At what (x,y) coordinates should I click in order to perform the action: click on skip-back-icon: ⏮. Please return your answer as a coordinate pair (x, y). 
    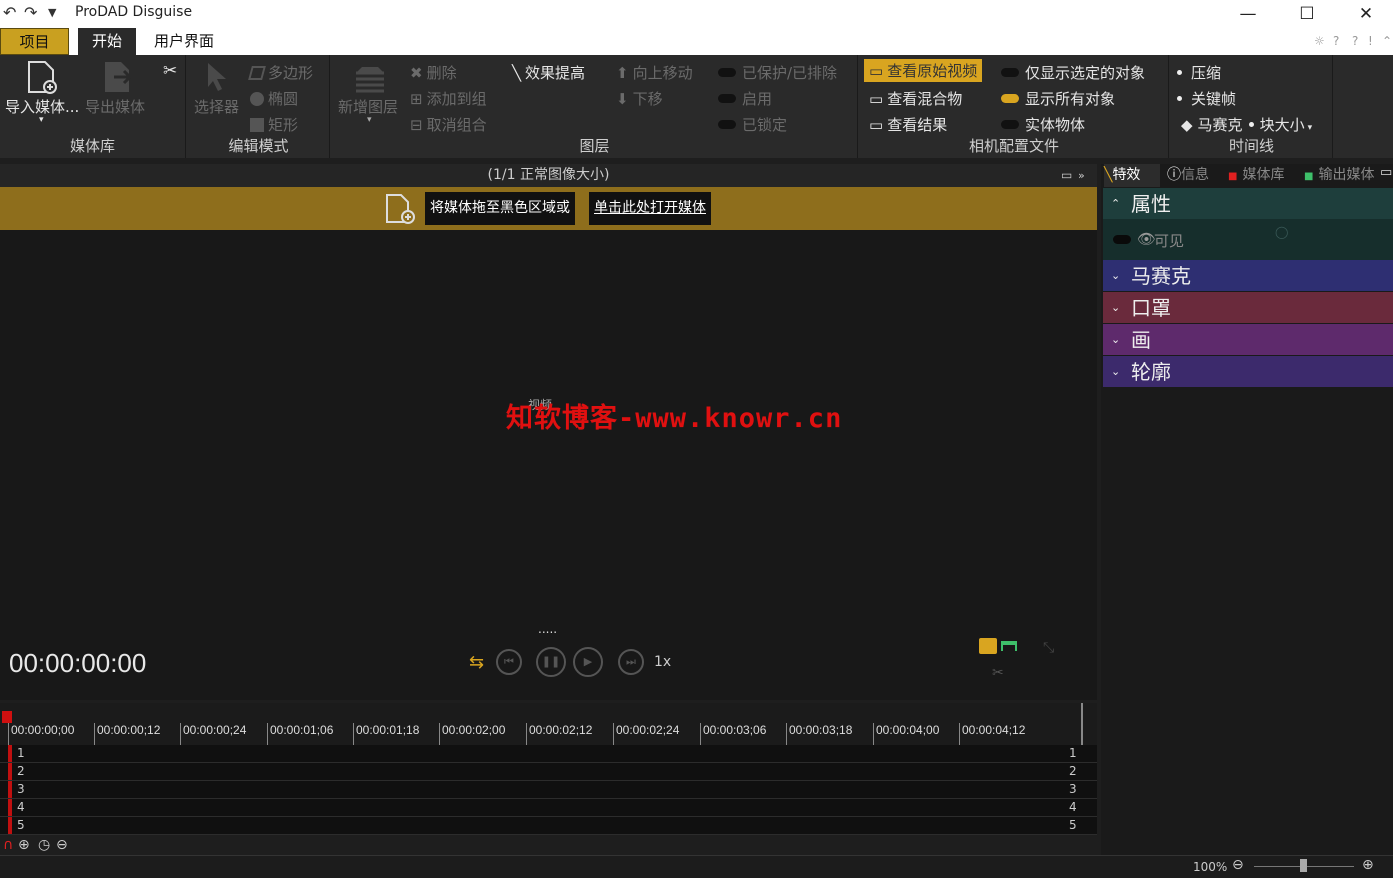
    Looking at the image, I should click on (509, 661).